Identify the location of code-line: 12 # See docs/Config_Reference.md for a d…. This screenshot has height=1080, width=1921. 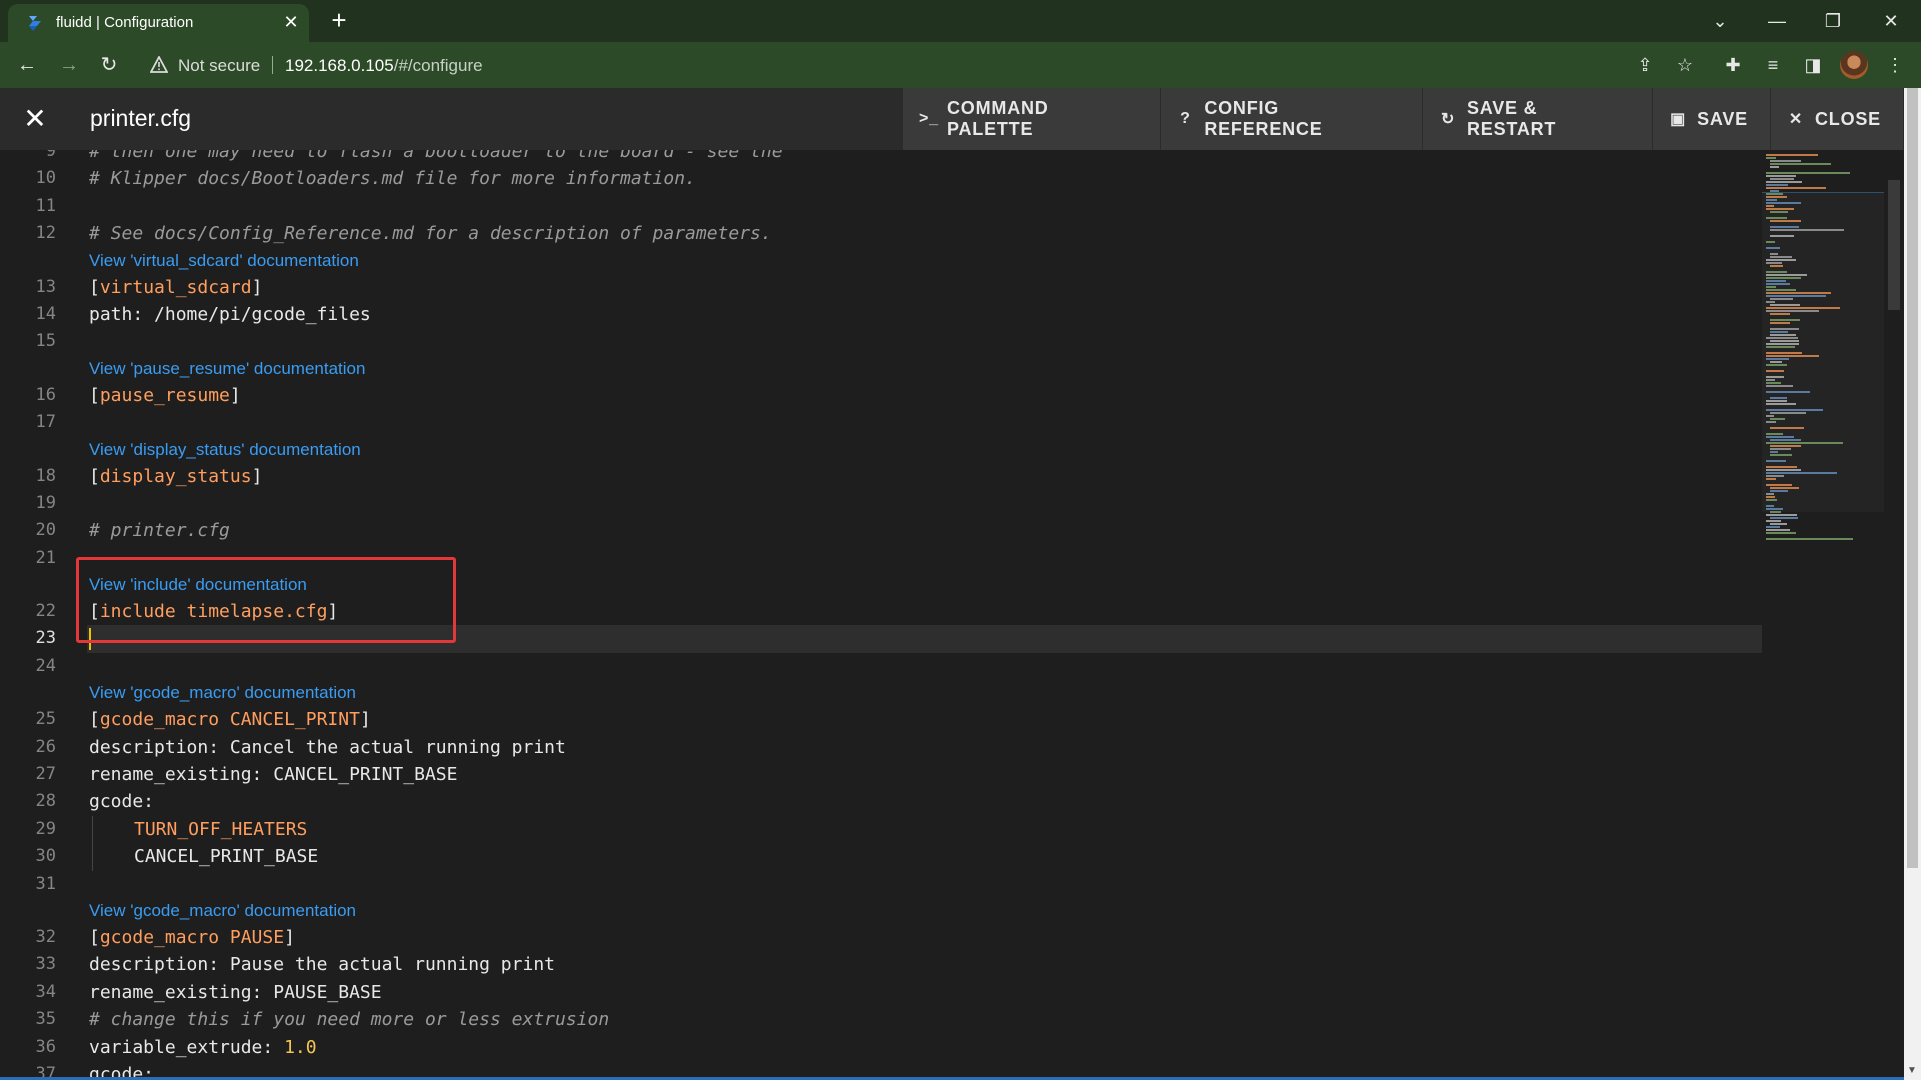
(881, 233).